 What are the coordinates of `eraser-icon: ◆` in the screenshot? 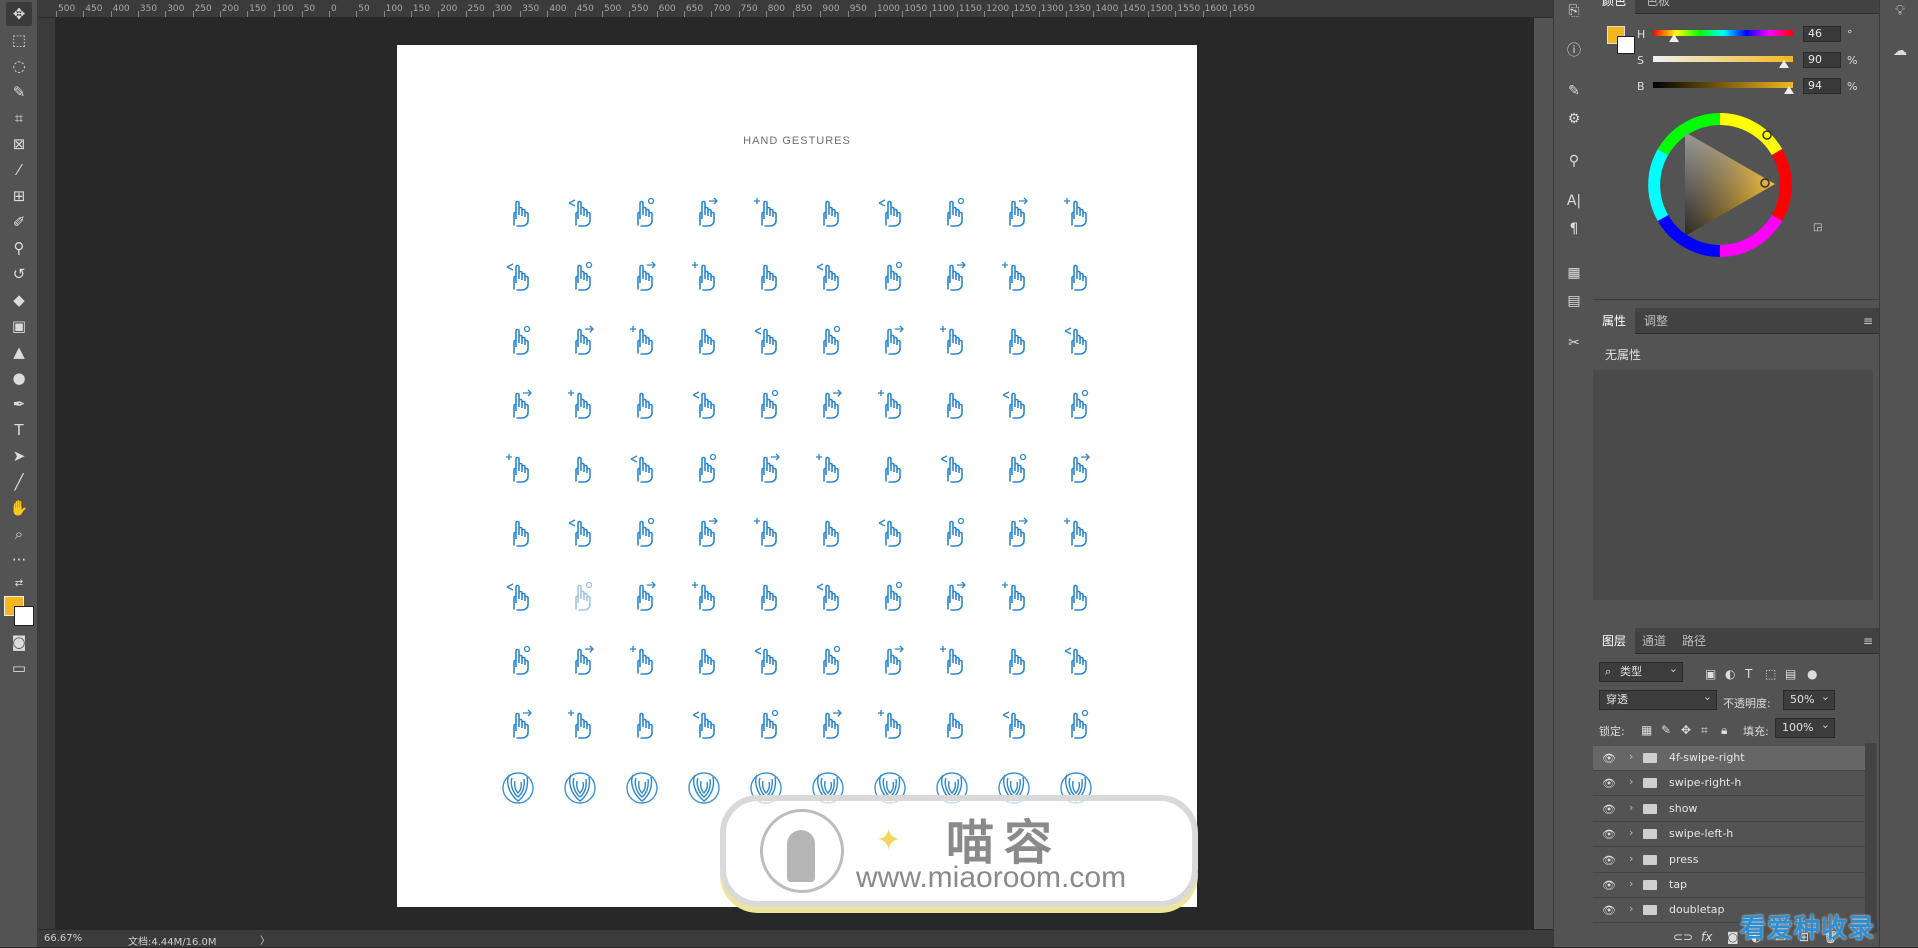 It's located at (19, 300).